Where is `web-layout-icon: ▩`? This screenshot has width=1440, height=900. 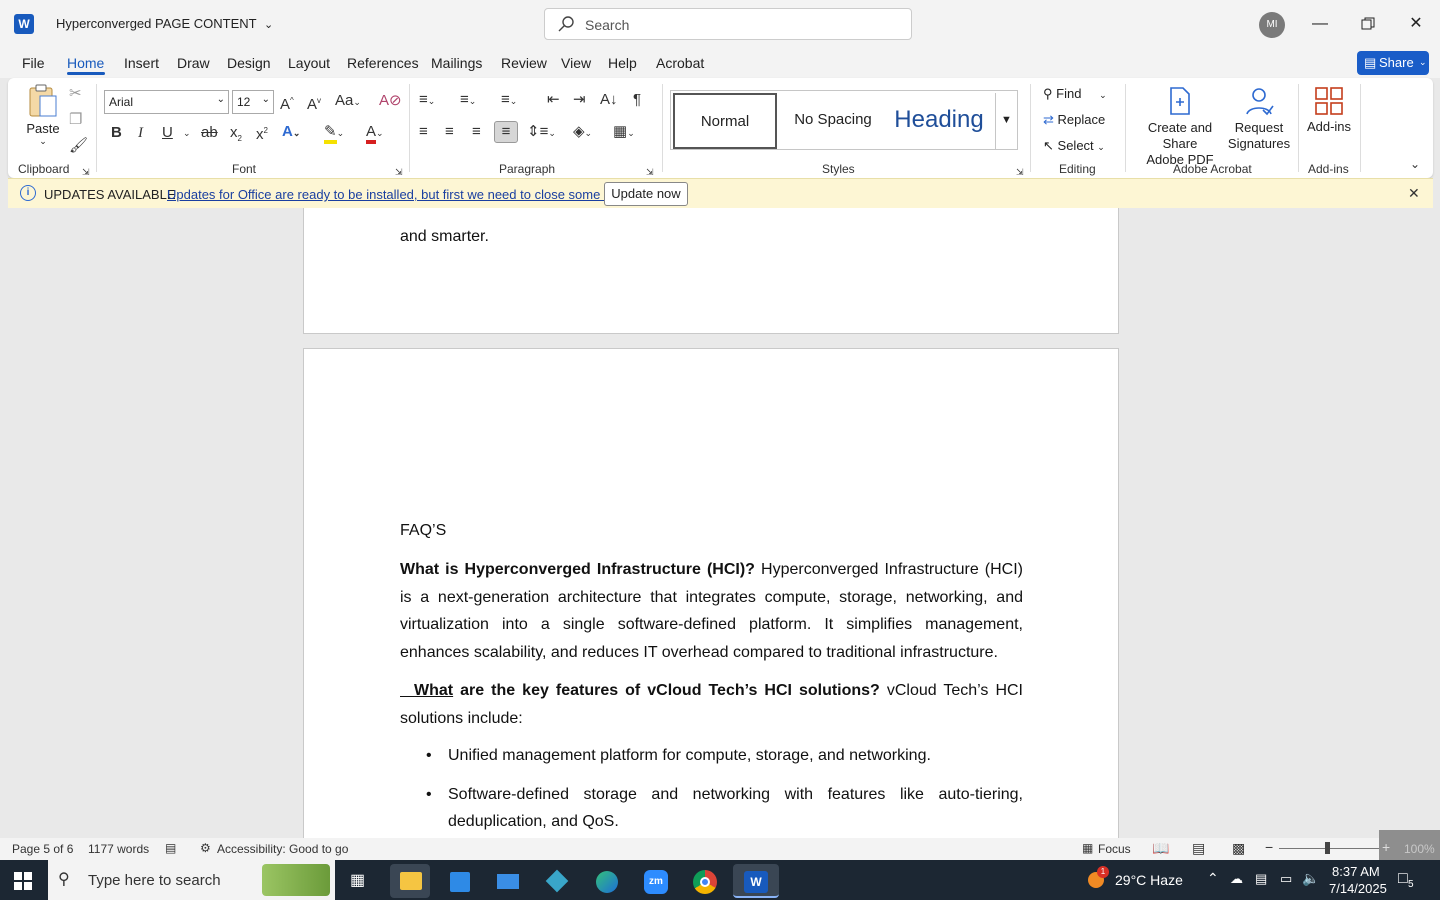 web-layout-icon: ▩ is located at coordinates (1238, 848).